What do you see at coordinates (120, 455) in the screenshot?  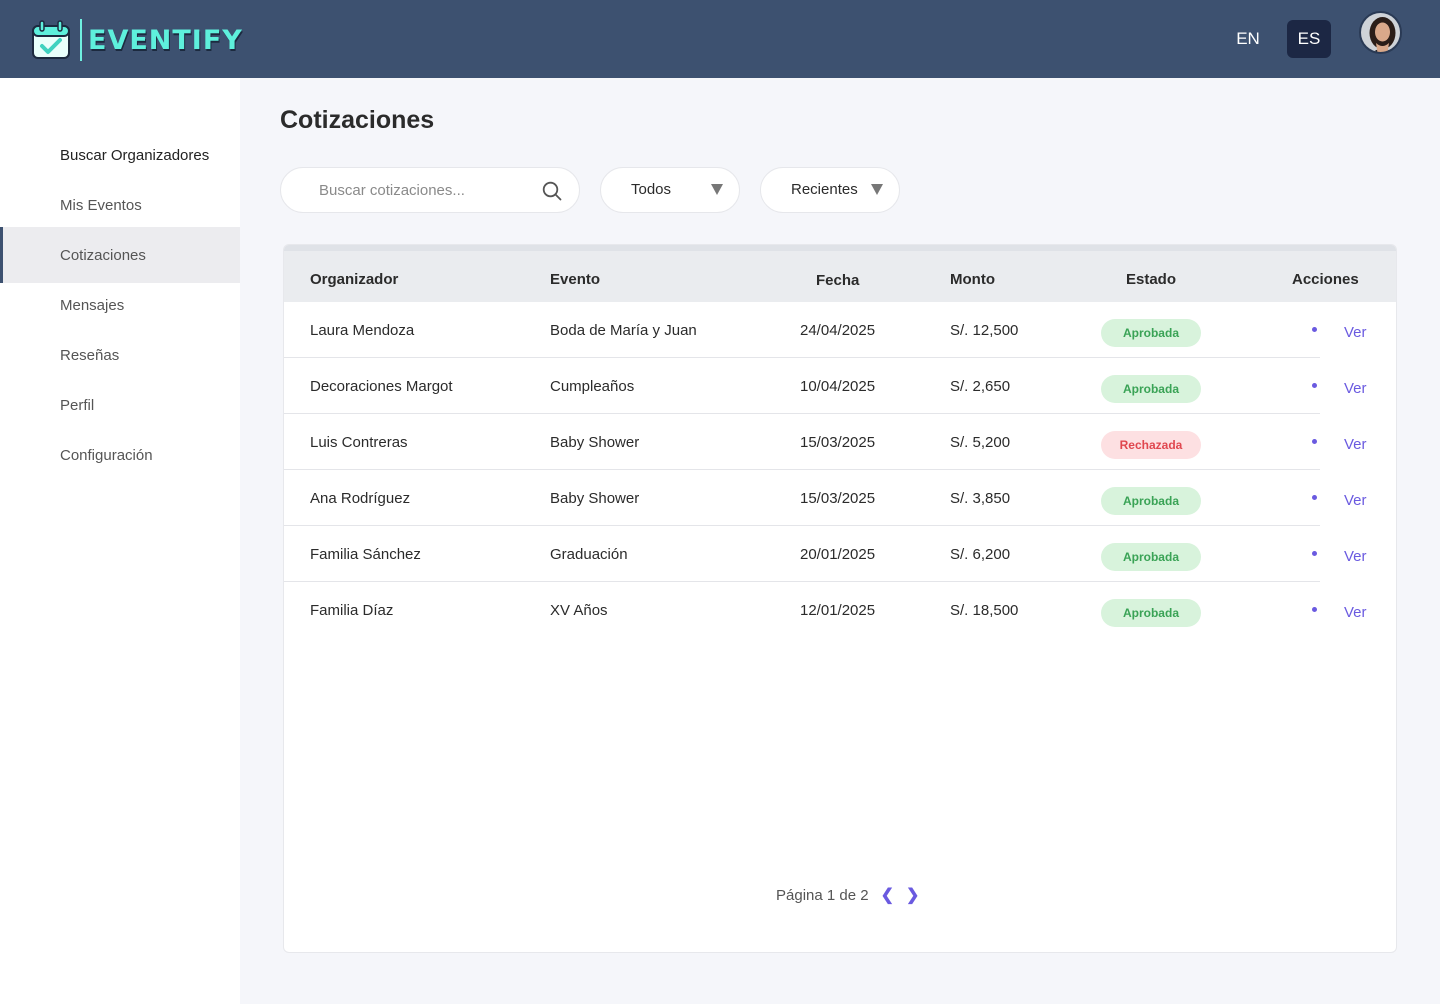 I see `sidebar-item-configuracion: Configuración` at bounding box center [120, 455].